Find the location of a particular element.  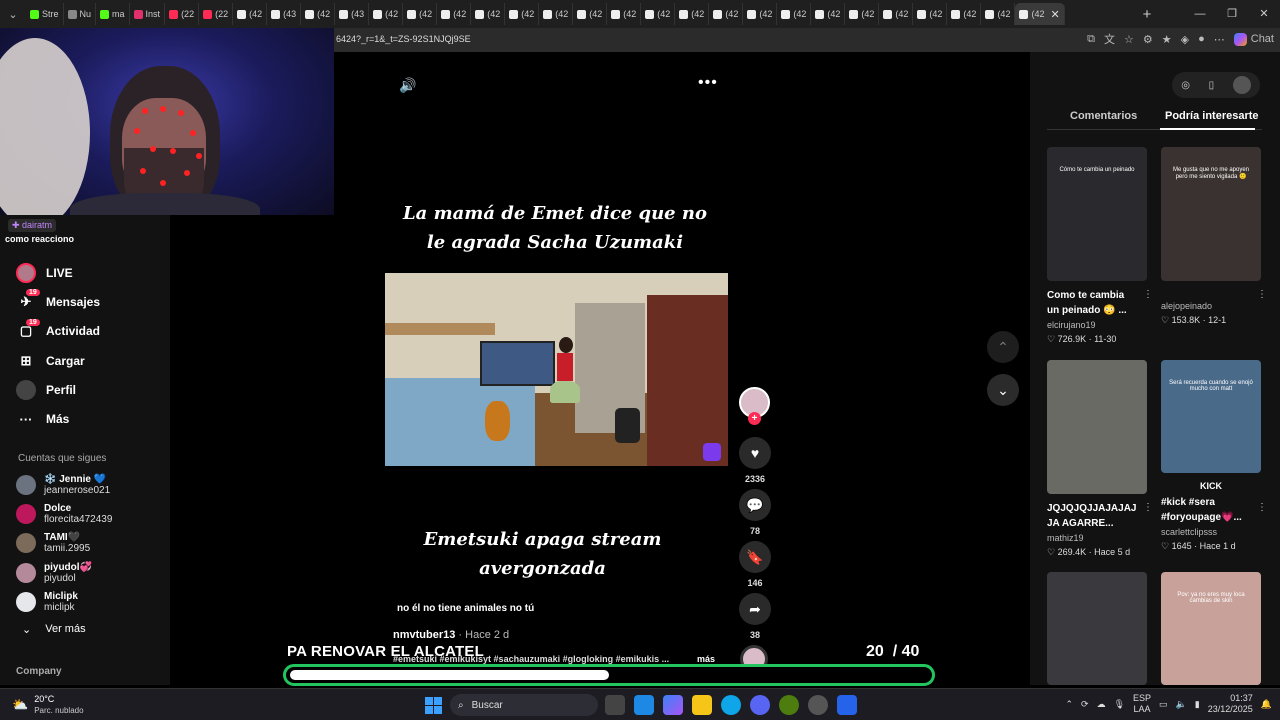

copilot-app-icon is located at coordinates (673, 705).